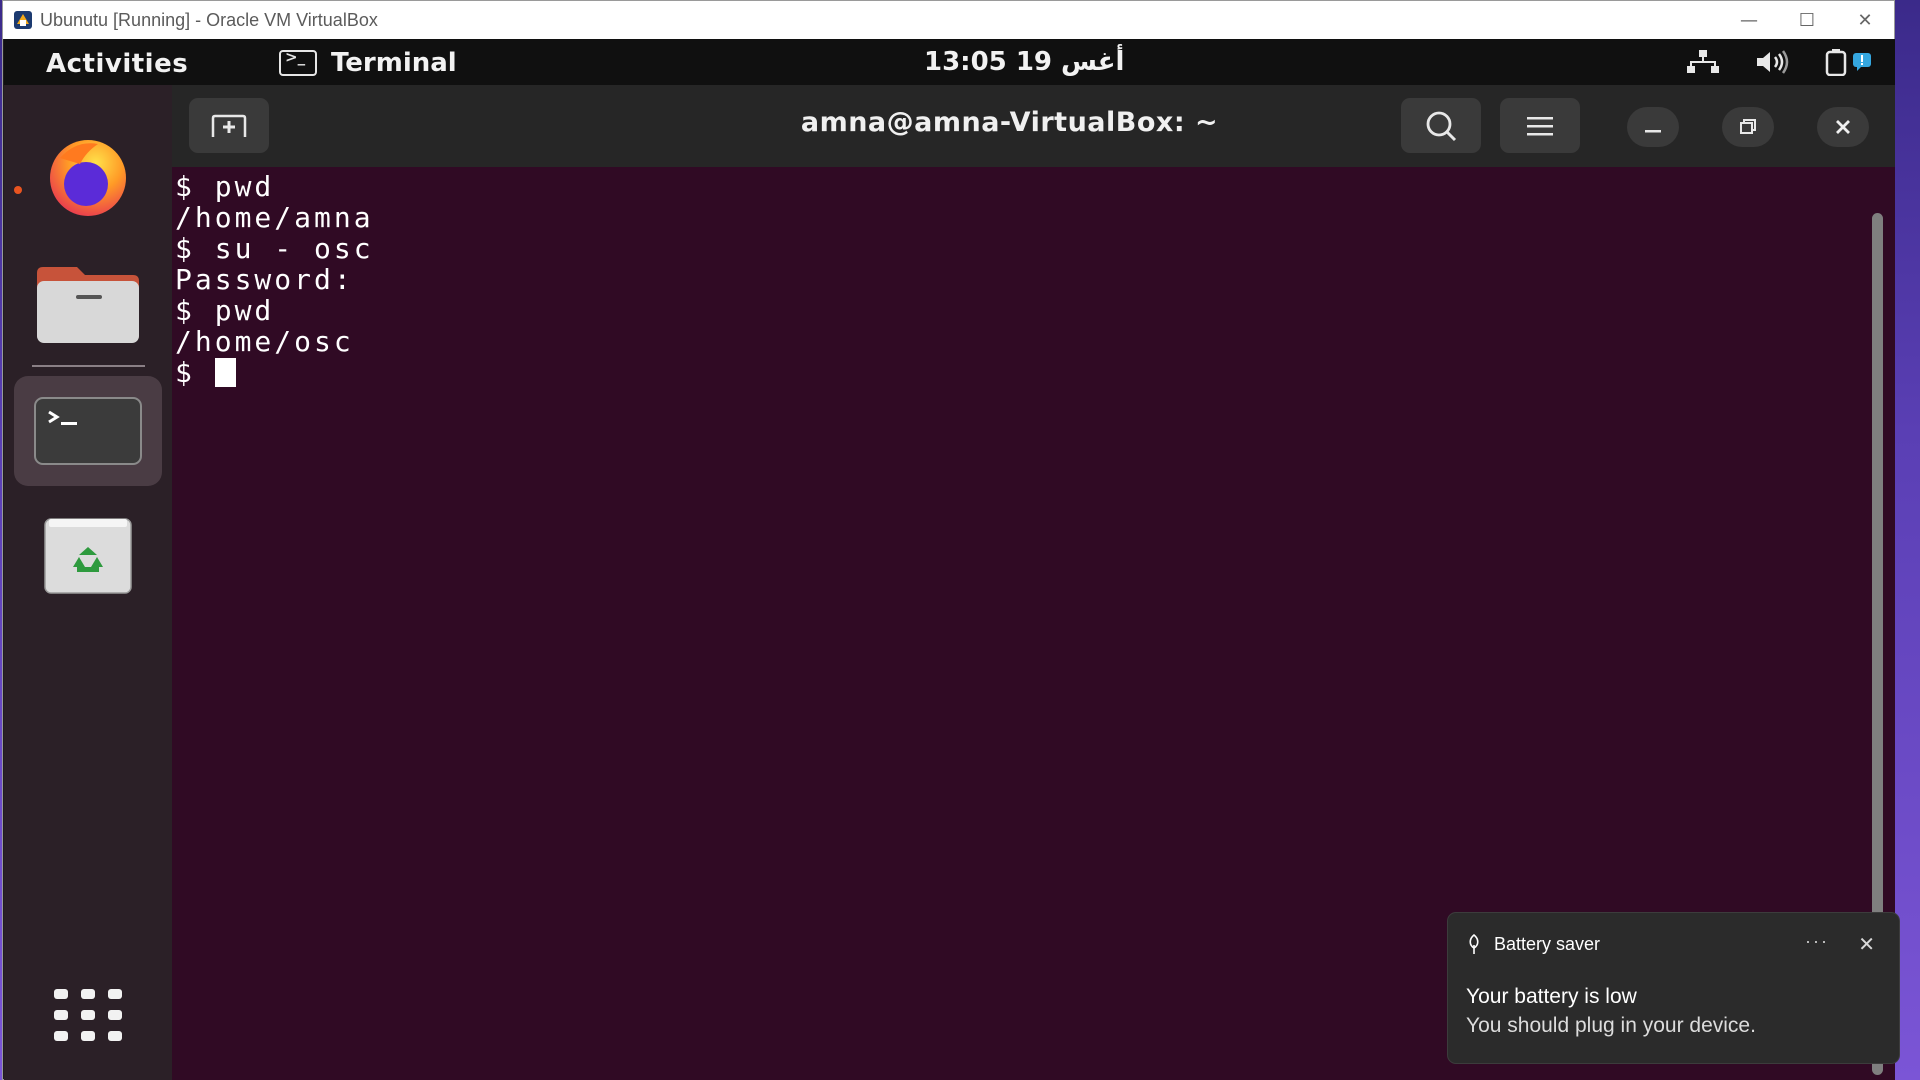 Image resolution: width=1920 pixels, height=1080 pixels. I want to click on app-grid-icon, so click(88, 1015).